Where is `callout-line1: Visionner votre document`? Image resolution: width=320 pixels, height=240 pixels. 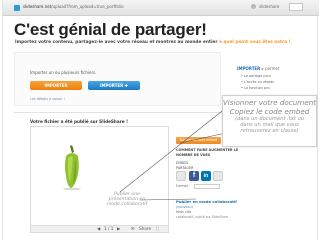 callout-line1: Visionner votre document is located at coordinates (269, 102).